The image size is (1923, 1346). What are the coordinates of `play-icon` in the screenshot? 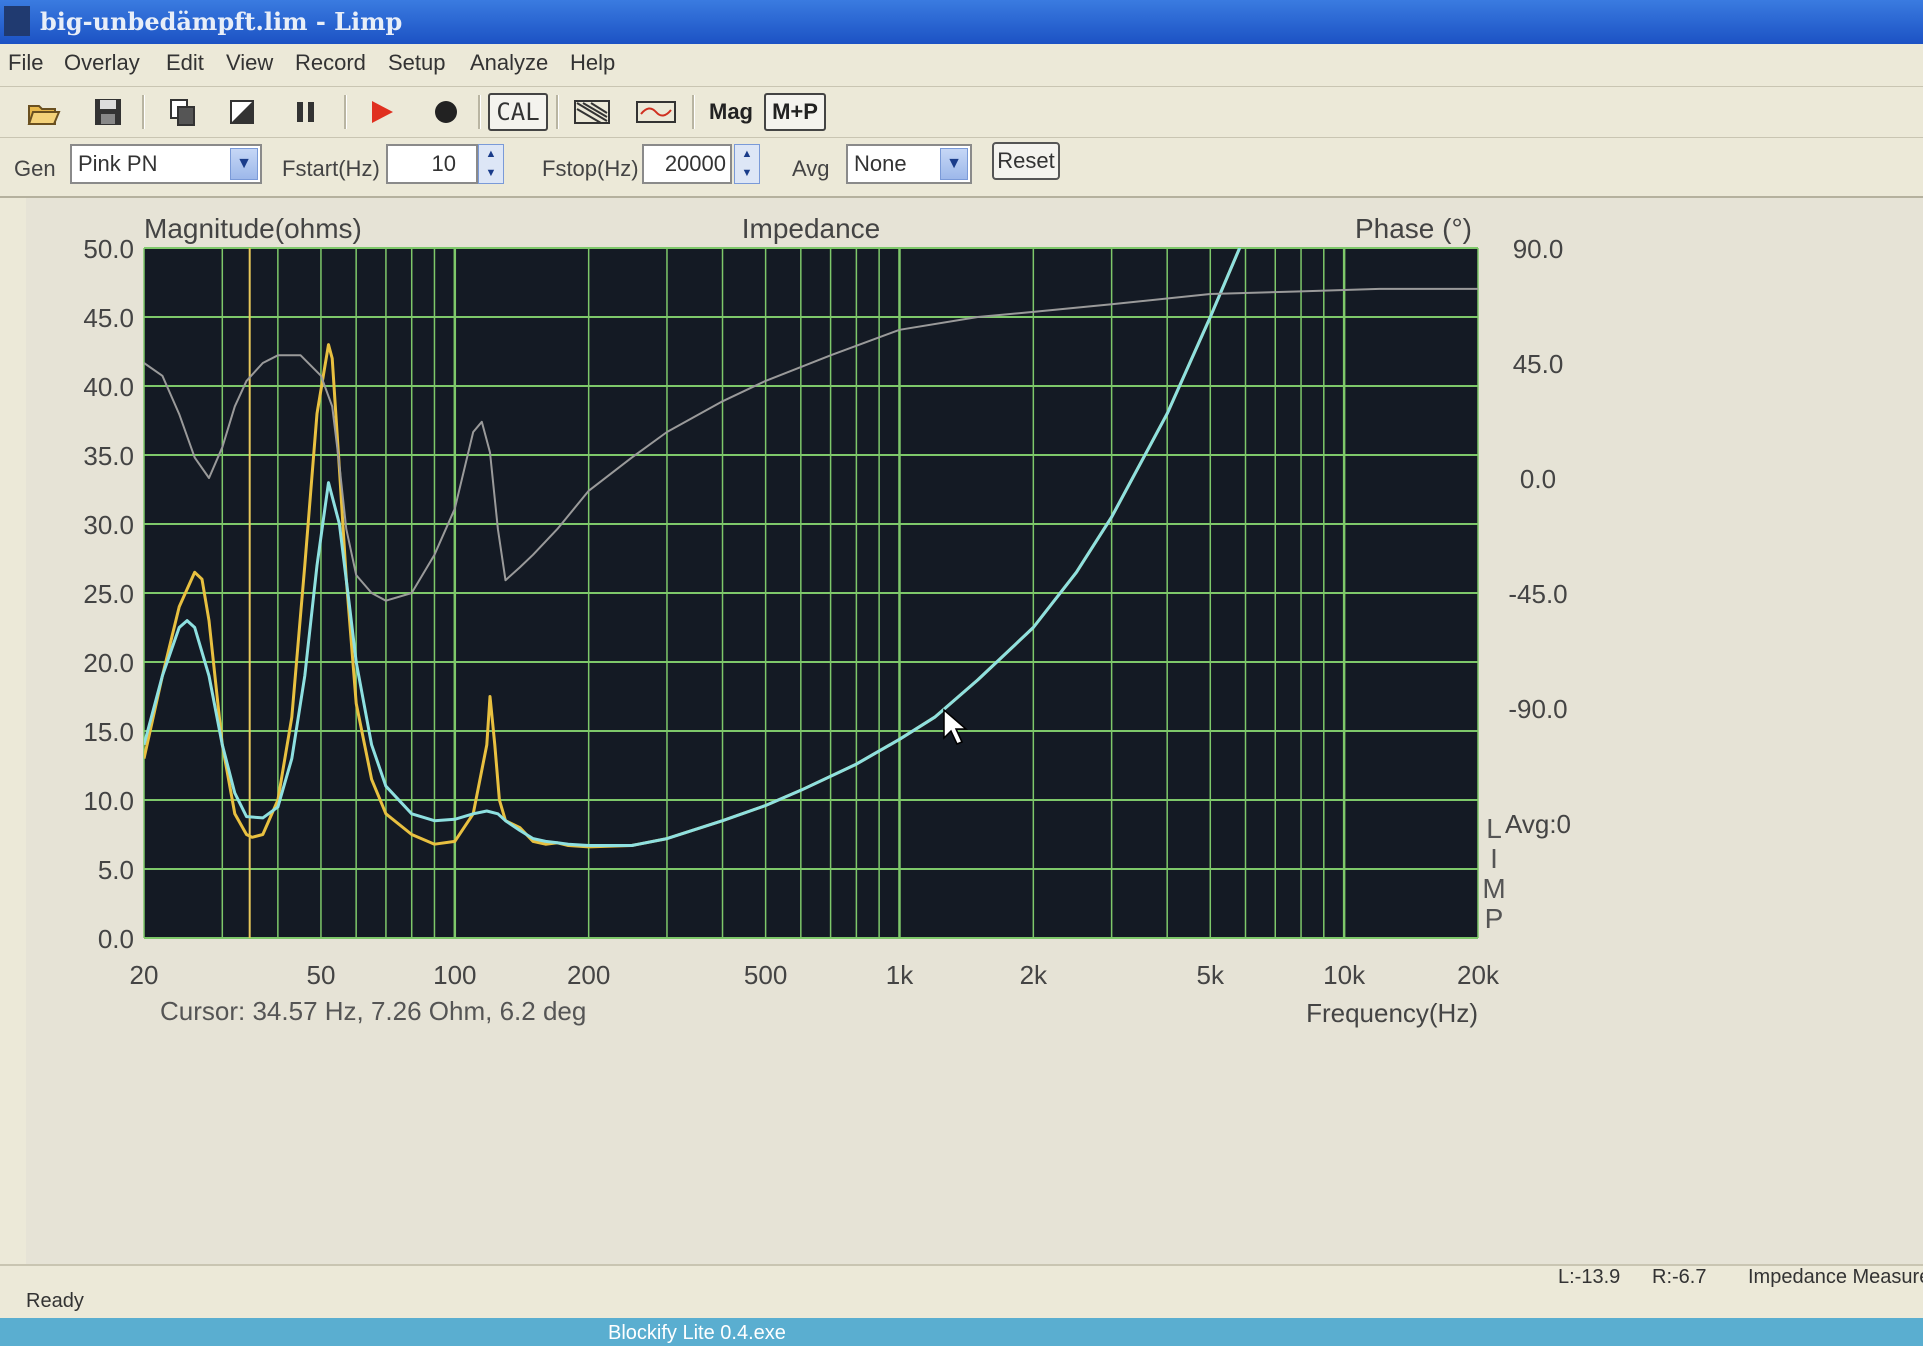 It's located at (382, 112).